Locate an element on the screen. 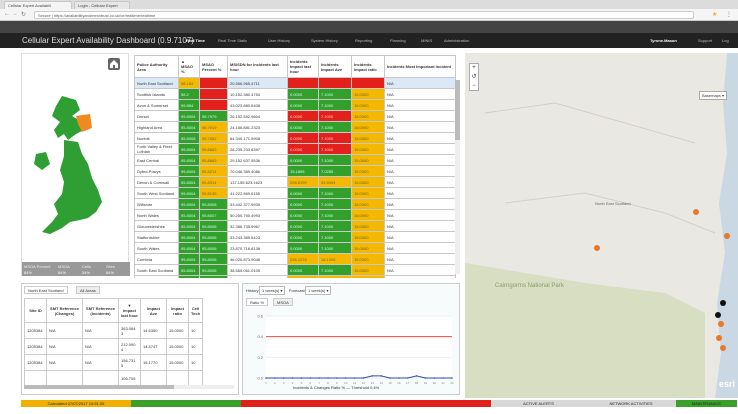  nav-minis: MINIS is located at coordinates (426, 40).